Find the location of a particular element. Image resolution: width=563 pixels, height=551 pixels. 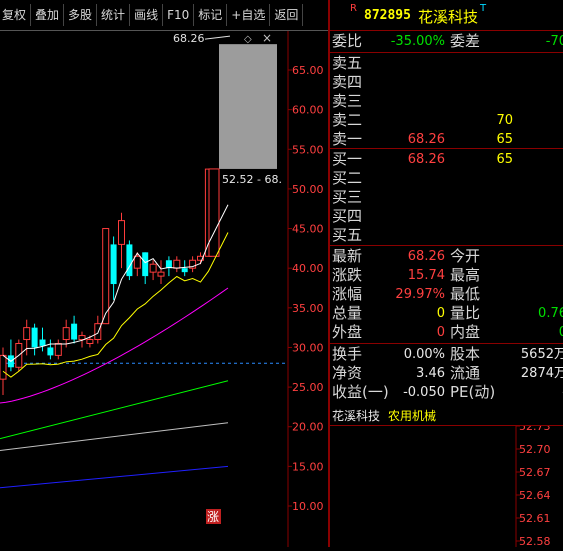

limit-up-range-box is located at coordinates (248, 106).